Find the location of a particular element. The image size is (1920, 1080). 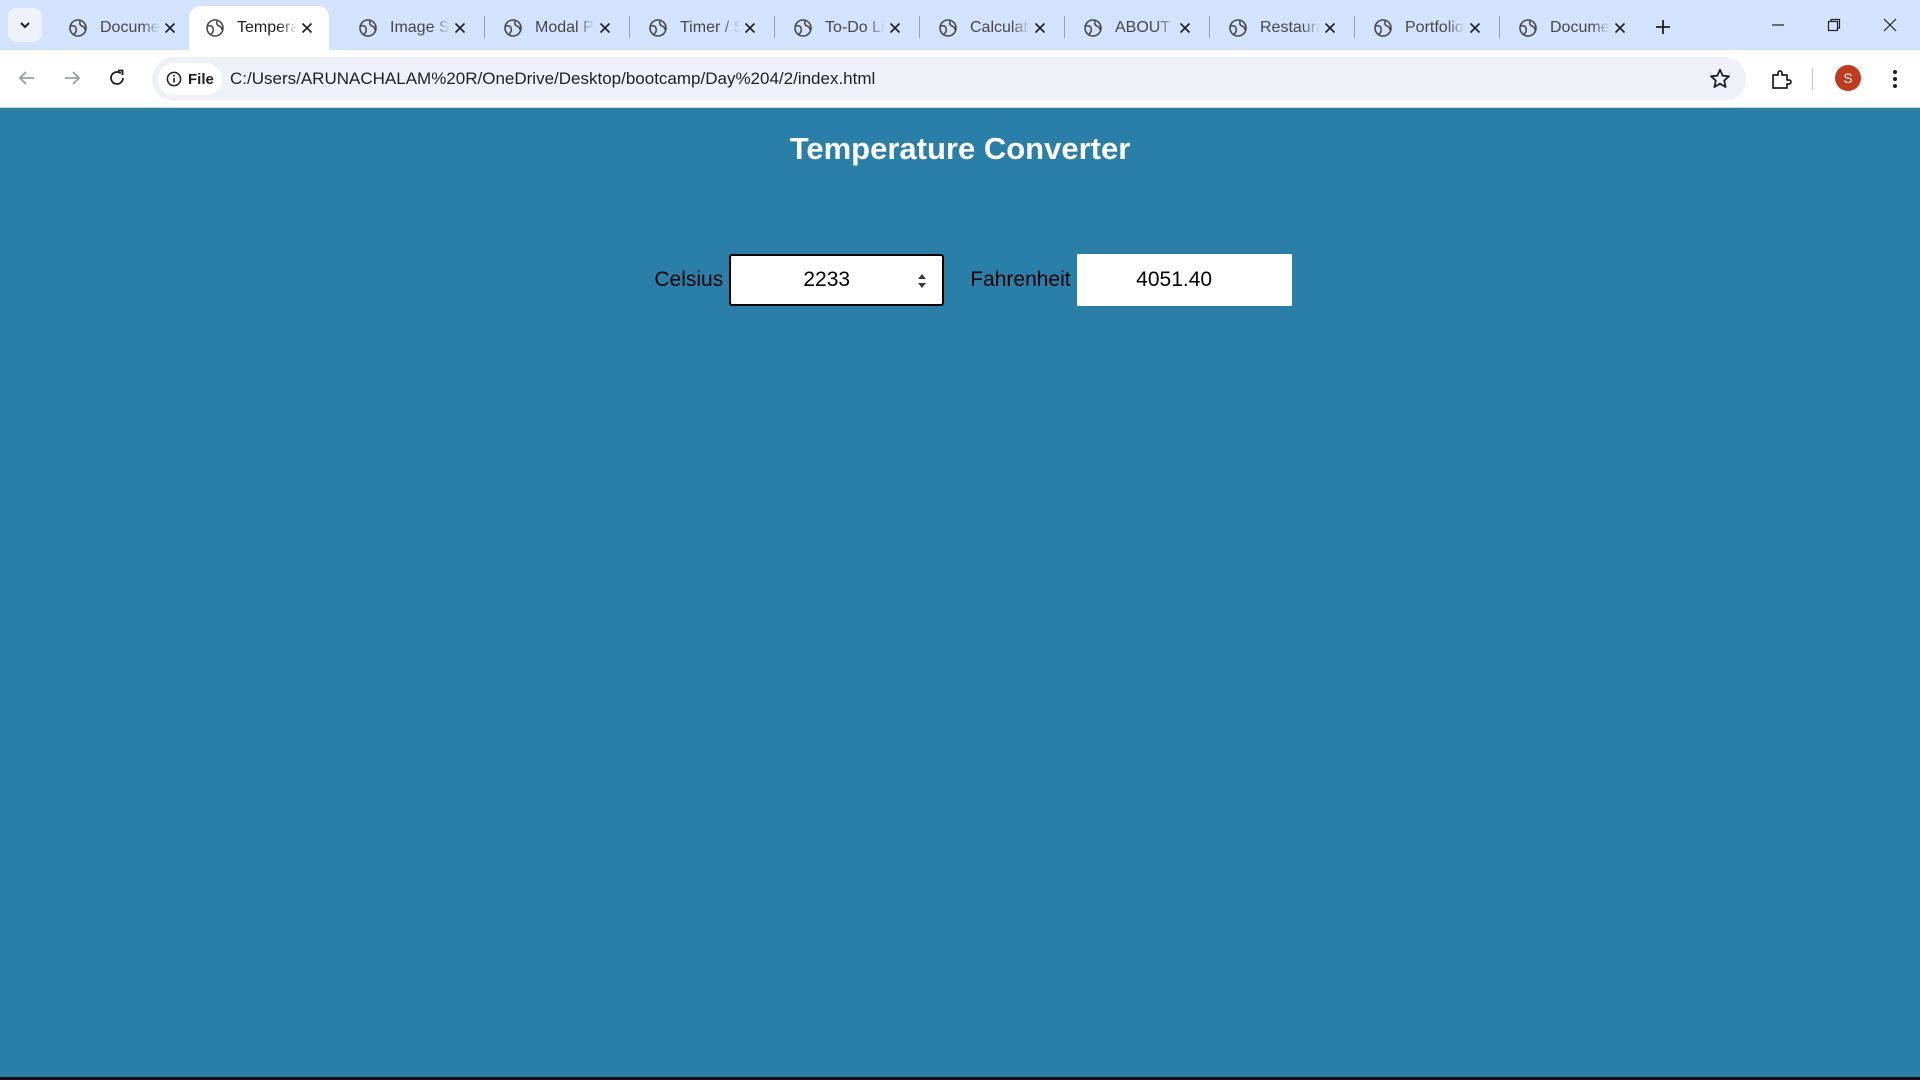

bookmark-star-icon is located at coordinates (1720, 79).